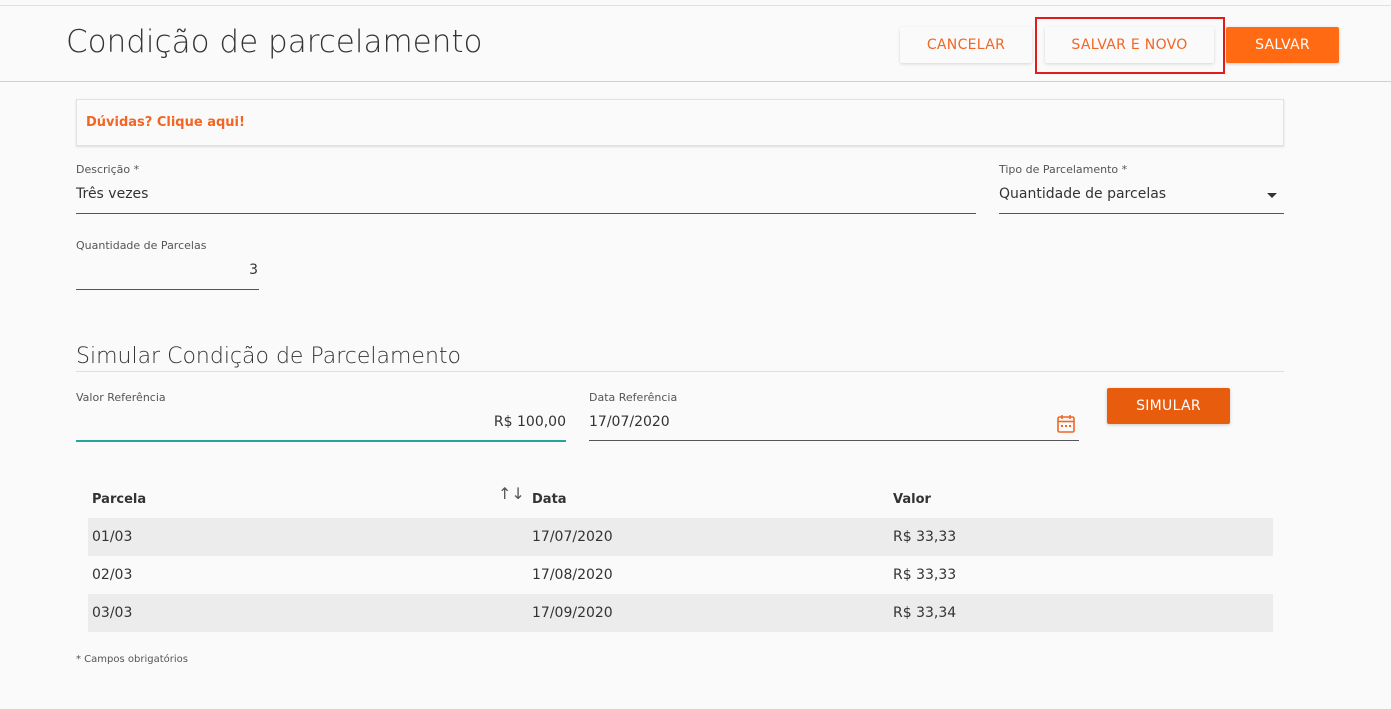  What do you see at coordinates (132, 659) in the screenshot?
I see `required-fields-note: * Campos obrigatórios` at bounding box center [132, 659].